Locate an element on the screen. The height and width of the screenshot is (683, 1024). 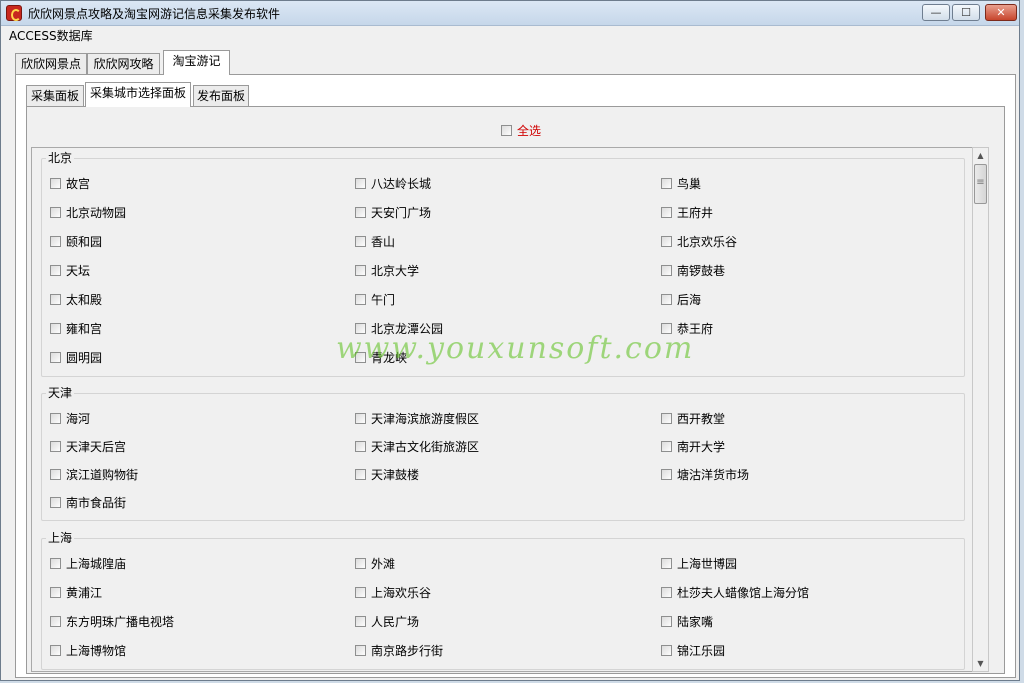
tab-taobao-travelogue: 淘宝游记 is located at coordinates (196, 62).